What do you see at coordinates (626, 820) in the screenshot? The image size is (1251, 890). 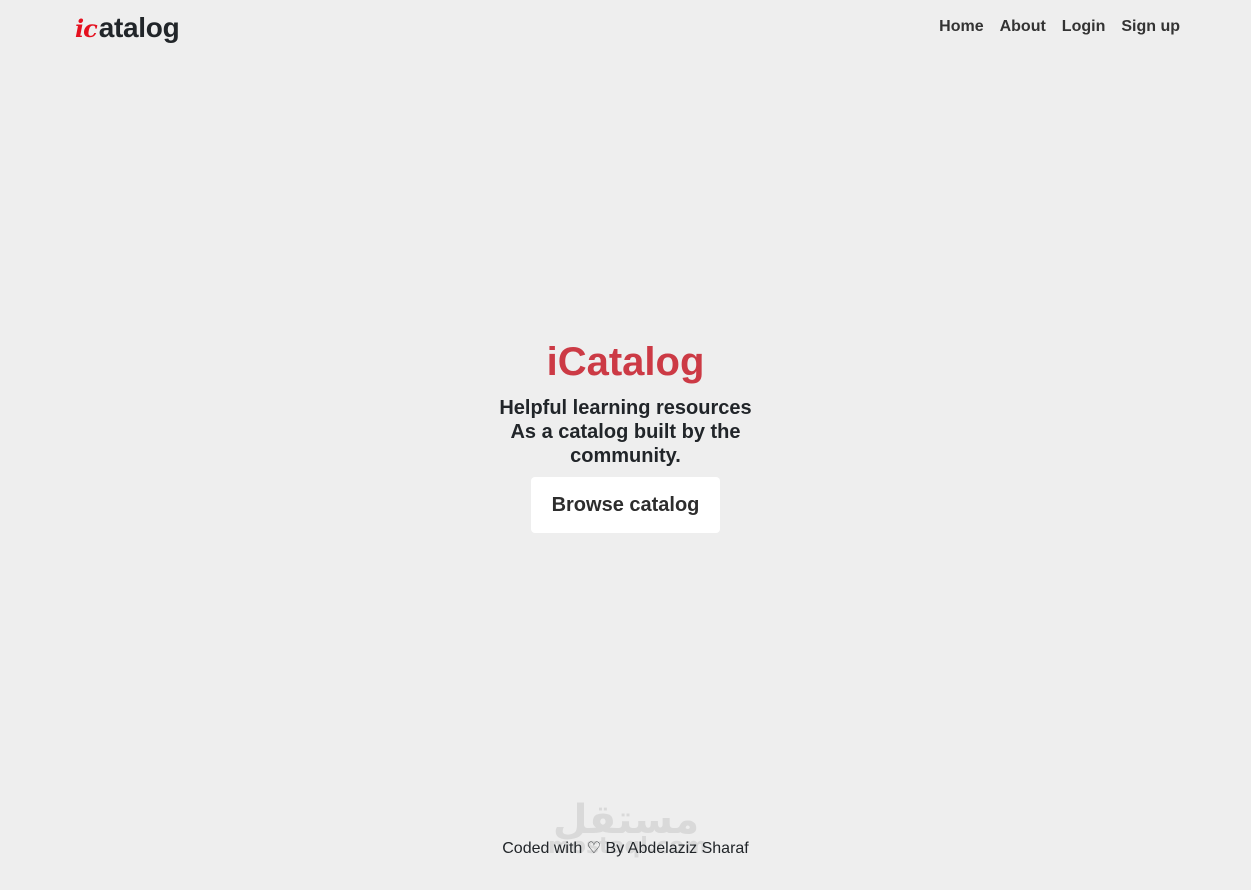 I see `watermark-arabic-text: مستقل` at bounding box center [626, 820].